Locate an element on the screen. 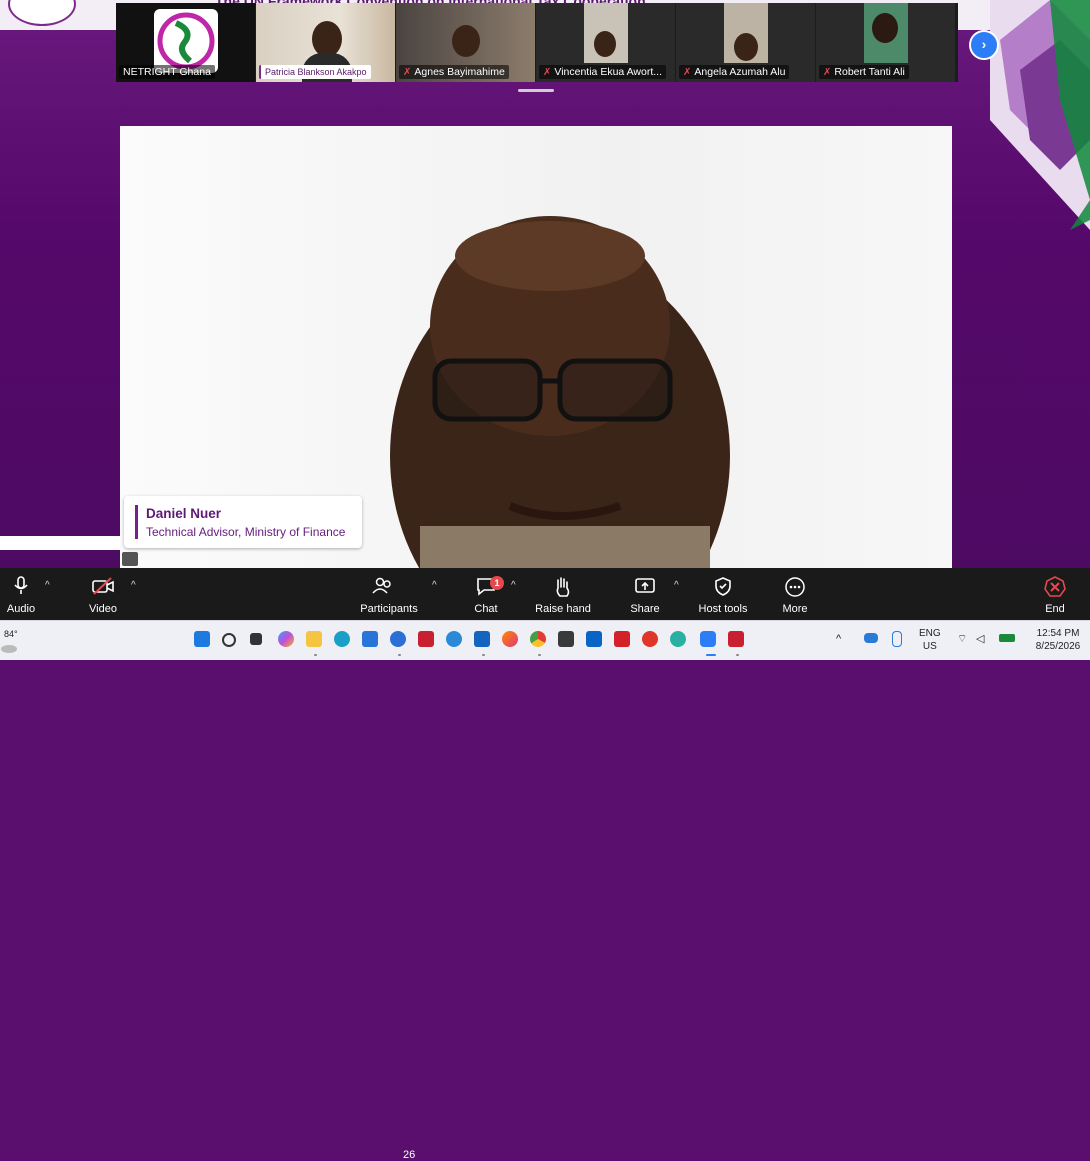 The height and width of the screenshot is (1161, 1090). task-view-icon is located at coordinates (256, 639).